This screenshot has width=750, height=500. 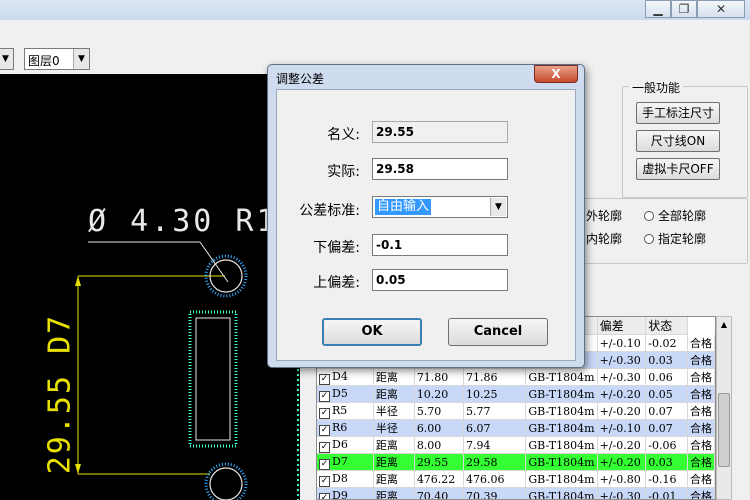 I want to click on minimize-icon: ▁, so click(x=658, y=9).